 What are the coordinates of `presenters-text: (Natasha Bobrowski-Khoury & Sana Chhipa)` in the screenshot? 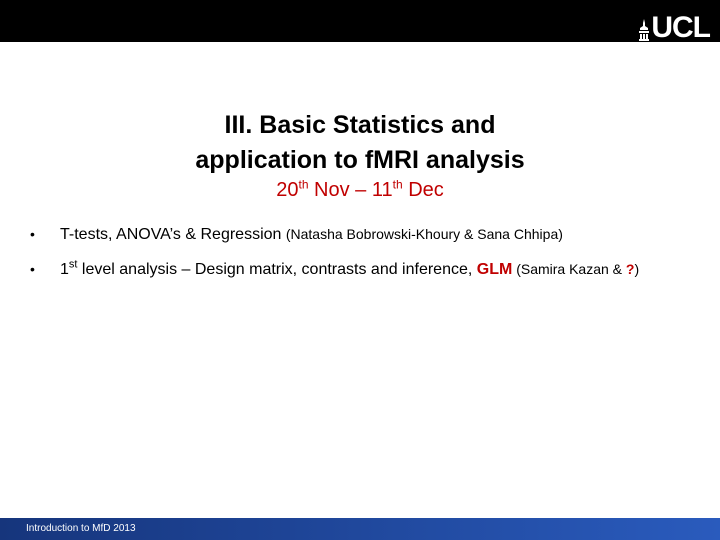 It's located at (424, 234).